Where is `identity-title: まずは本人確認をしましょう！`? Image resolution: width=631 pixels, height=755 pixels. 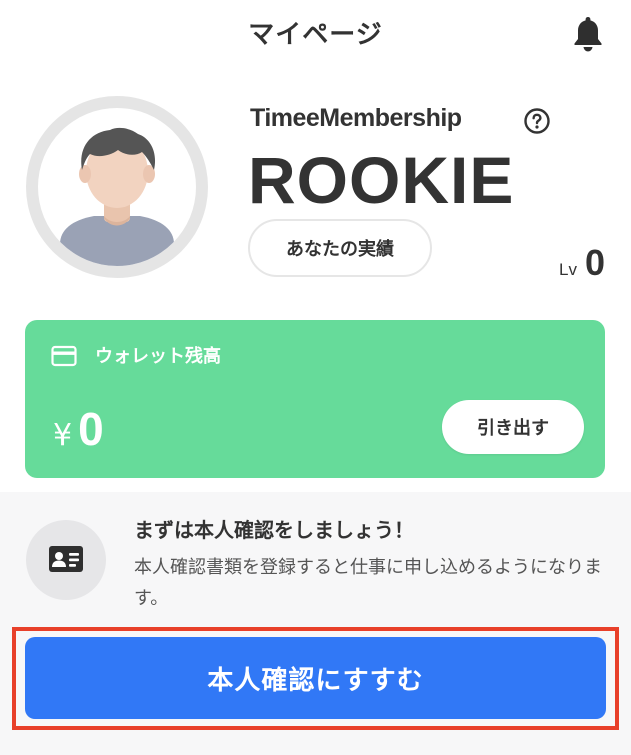 identity-title: まずは本人確認をしましょう！ is located at coordinates (274, 530).